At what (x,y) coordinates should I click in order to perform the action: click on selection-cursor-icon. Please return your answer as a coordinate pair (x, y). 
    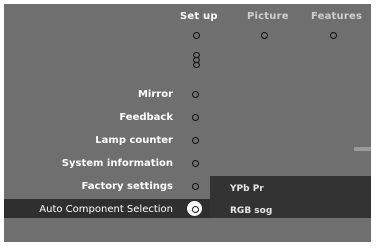
    Looking at the image, I should click on (194, 208).